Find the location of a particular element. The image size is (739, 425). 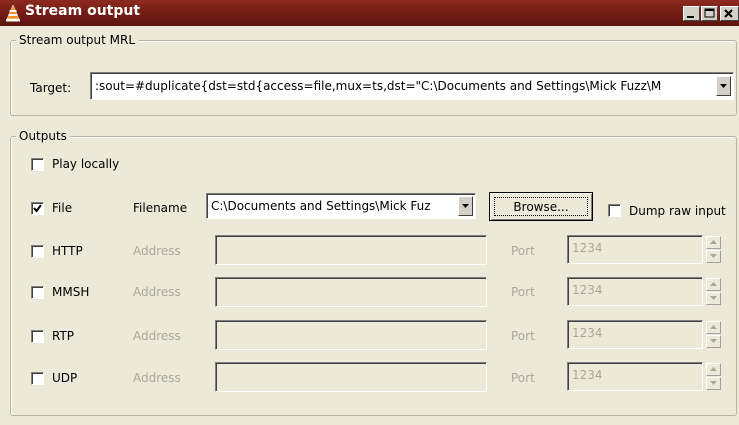

title-bar: Stream output is located at coordinates (369, 13).